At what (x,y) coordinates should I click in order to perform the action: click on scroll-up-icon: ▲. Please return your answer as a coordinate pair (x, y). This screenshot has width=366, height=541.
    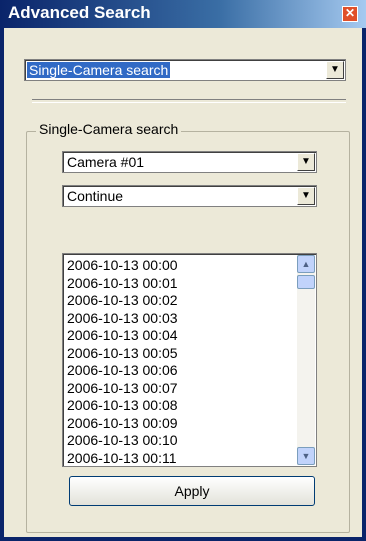
    Looking at the image, I should click on (306, 264).